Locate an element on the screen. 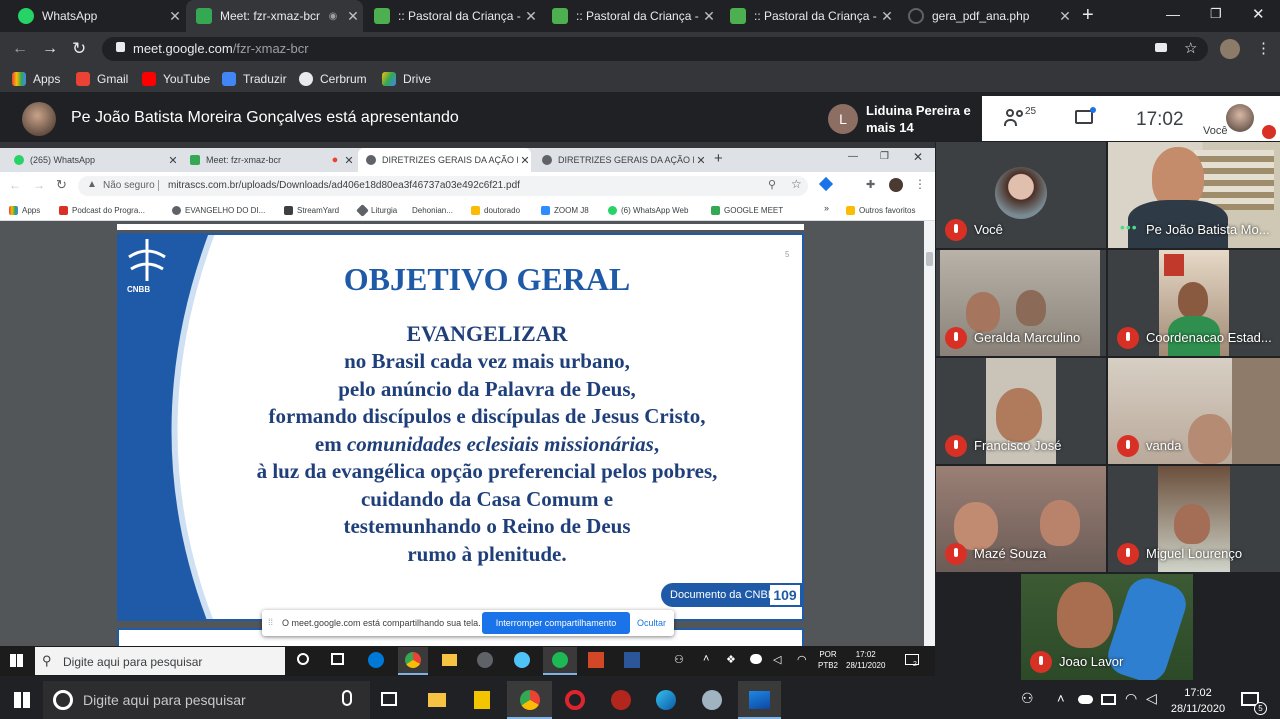 This screenshot has width=1280, height=719. inner-new-tab-icon: + is located at coordinates (718, 158).